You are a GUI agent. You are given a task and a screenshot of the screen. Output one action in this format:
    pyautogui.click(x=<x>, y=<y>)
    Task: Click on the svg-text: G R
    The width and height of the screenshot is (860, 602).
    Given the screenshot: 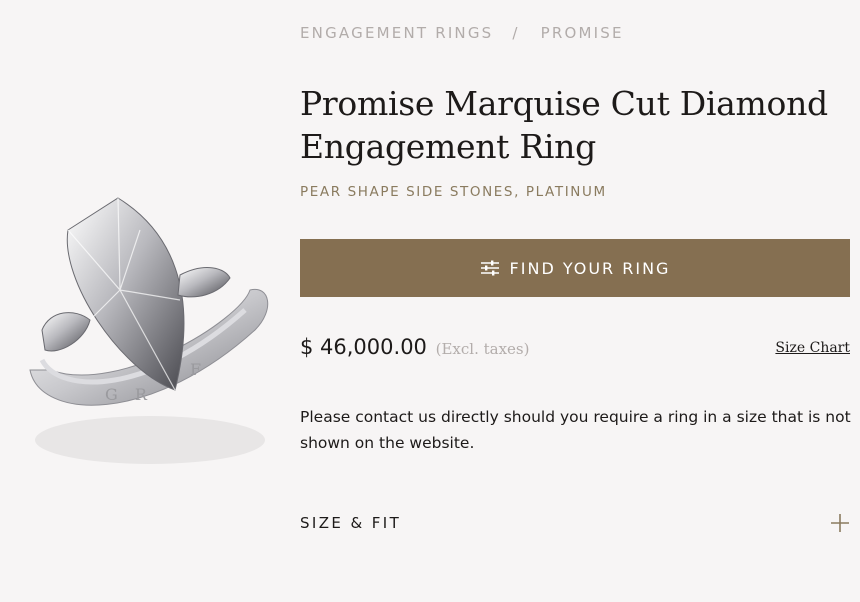 What is the action you would take?
    pyautogui.click(x=129, y=394)
    